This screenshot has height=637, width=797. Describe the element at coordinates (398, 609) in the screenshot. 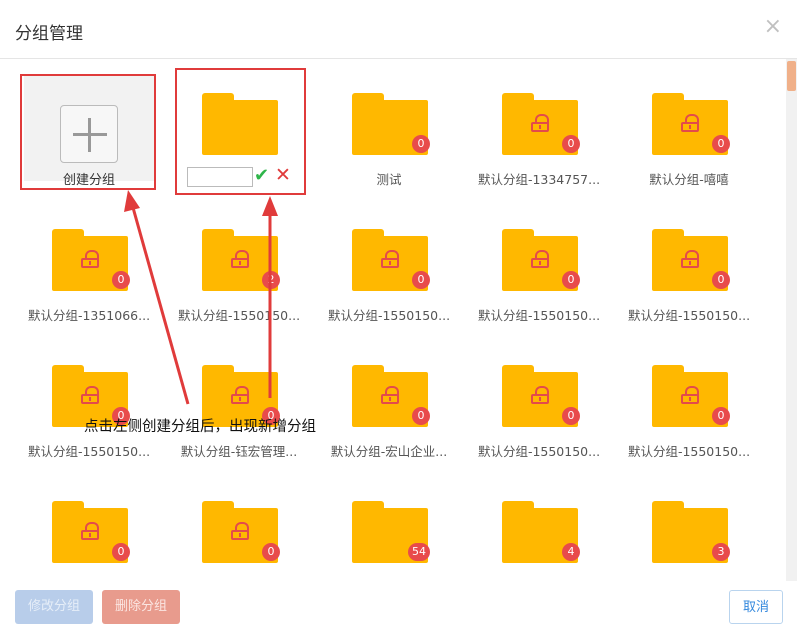

I see `dialog-footer: 修改分组 删除分组 取消` at that location.